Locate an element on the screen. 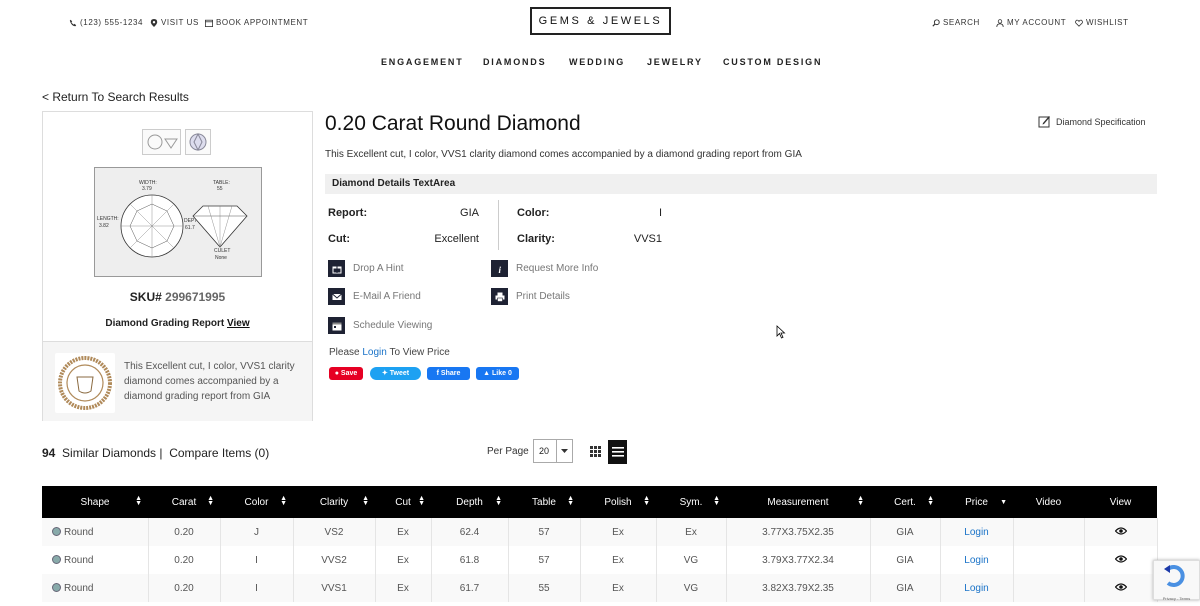 The image size is (1200, 606). book-appointment-link: BOOK APPOINTMENT is located at coordinates (256, 22).